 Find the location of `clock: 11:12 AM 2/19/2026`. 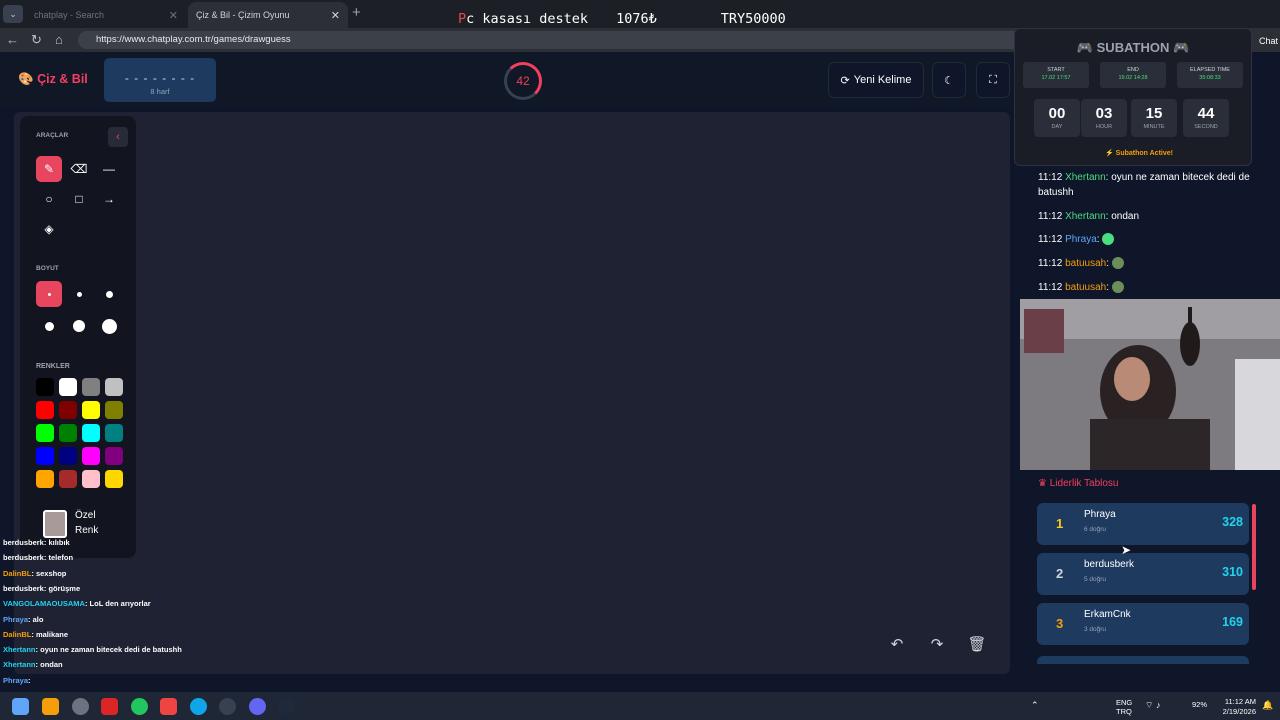

clock: 11:12 AM 2/19/2026 is located at coordinates (1236, 707).